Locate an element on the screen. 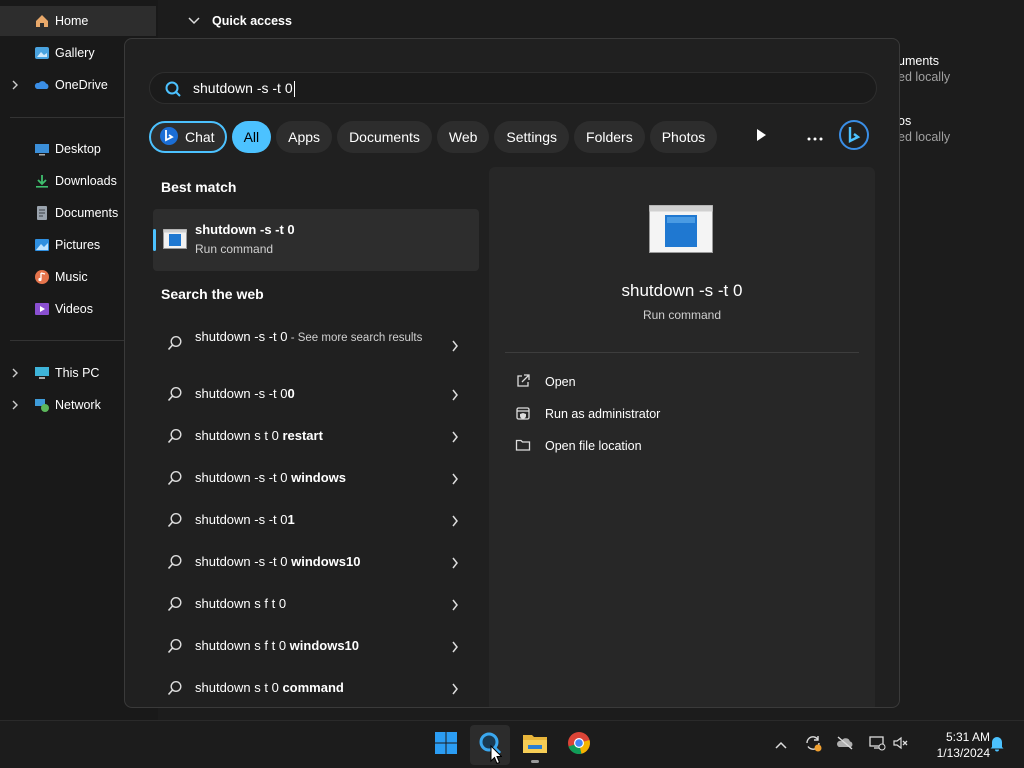 Image resolution: width=1024 pixels, height=768 pixels. sync-status-button is located at coordinates (813, 745).